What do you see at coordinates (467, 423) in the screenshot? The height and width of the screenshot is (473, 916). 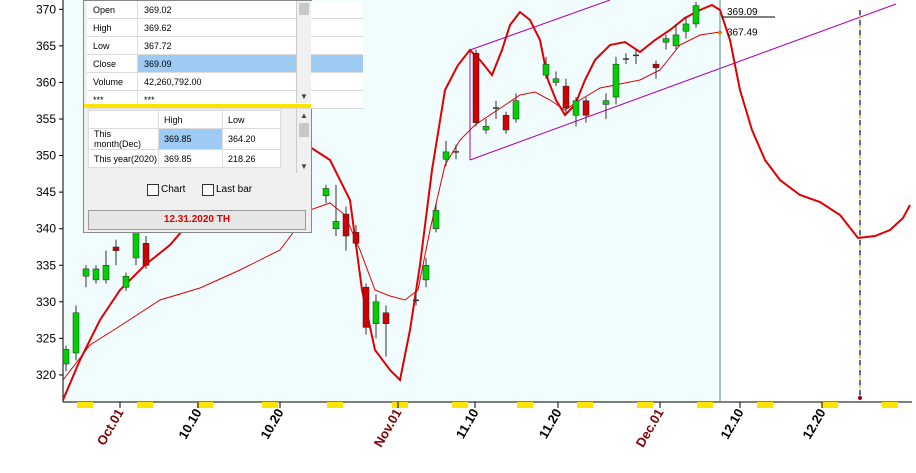 I see `x-tick-label: 11.10` at bounding box center [467, 423].